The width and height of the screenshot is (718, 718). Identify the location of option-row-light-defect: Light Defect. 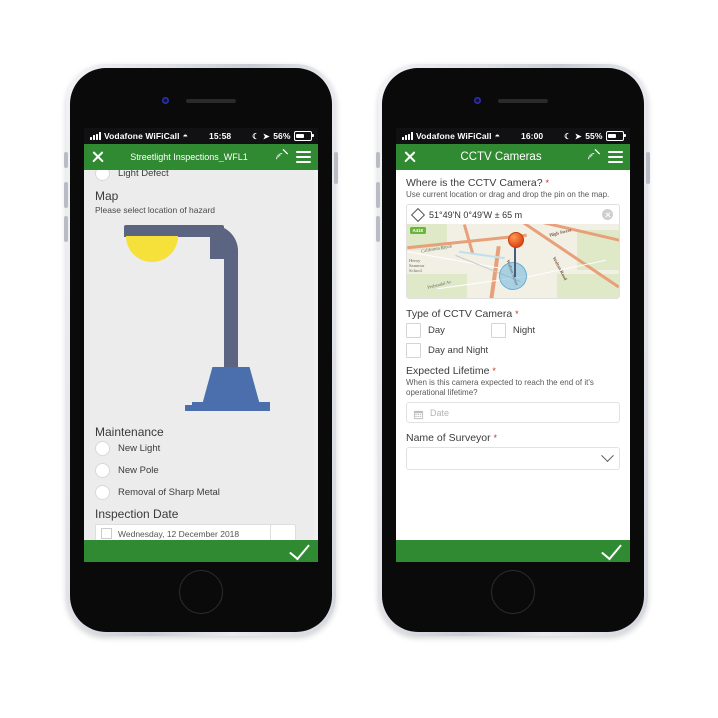
(201, 175).